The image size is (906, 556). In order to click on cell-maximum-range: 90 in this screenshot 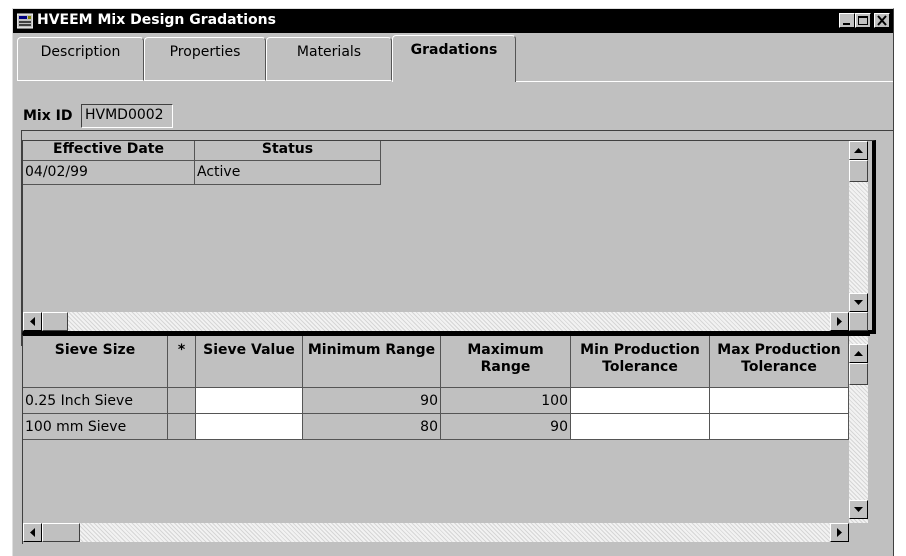, I will do `click(506, 427)`.